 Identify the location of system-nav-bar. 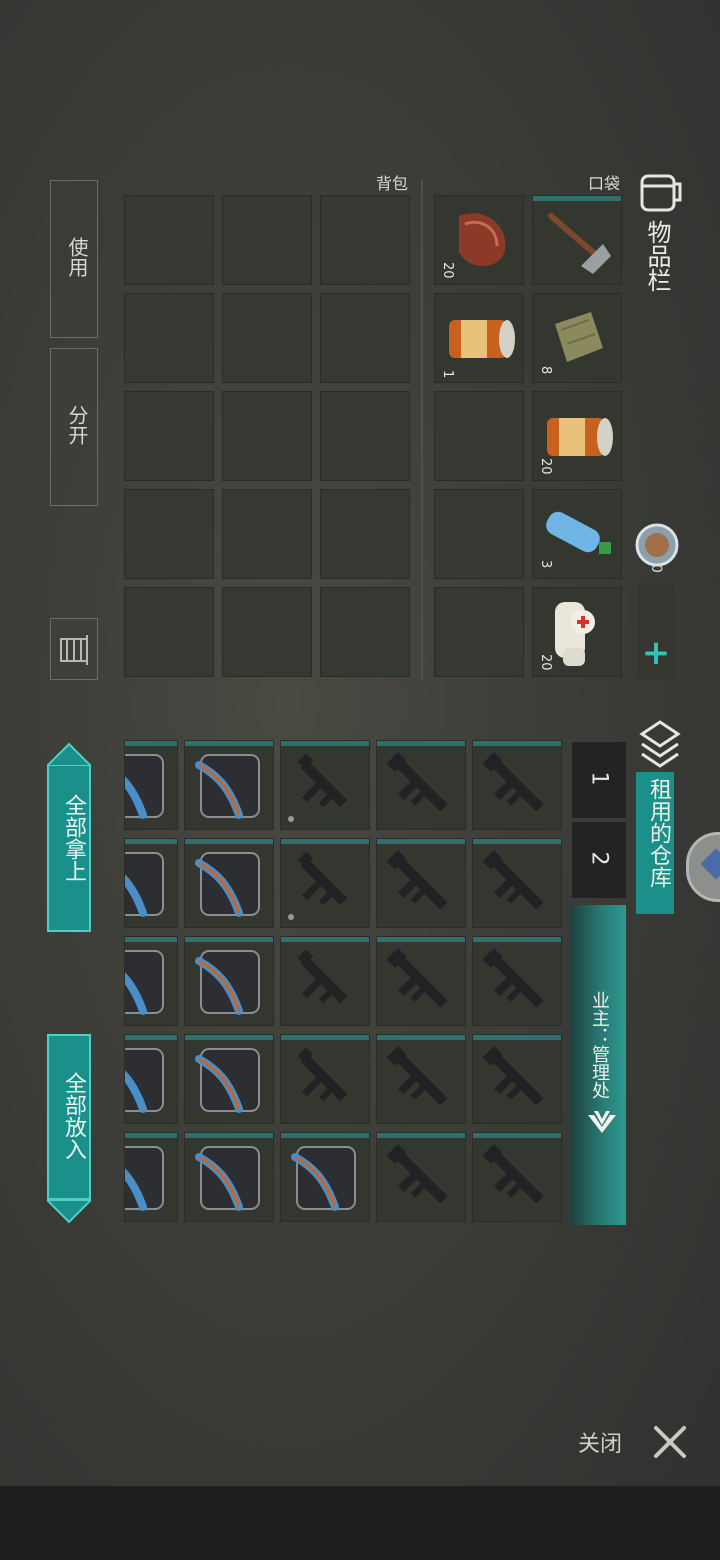
(360, 1523).